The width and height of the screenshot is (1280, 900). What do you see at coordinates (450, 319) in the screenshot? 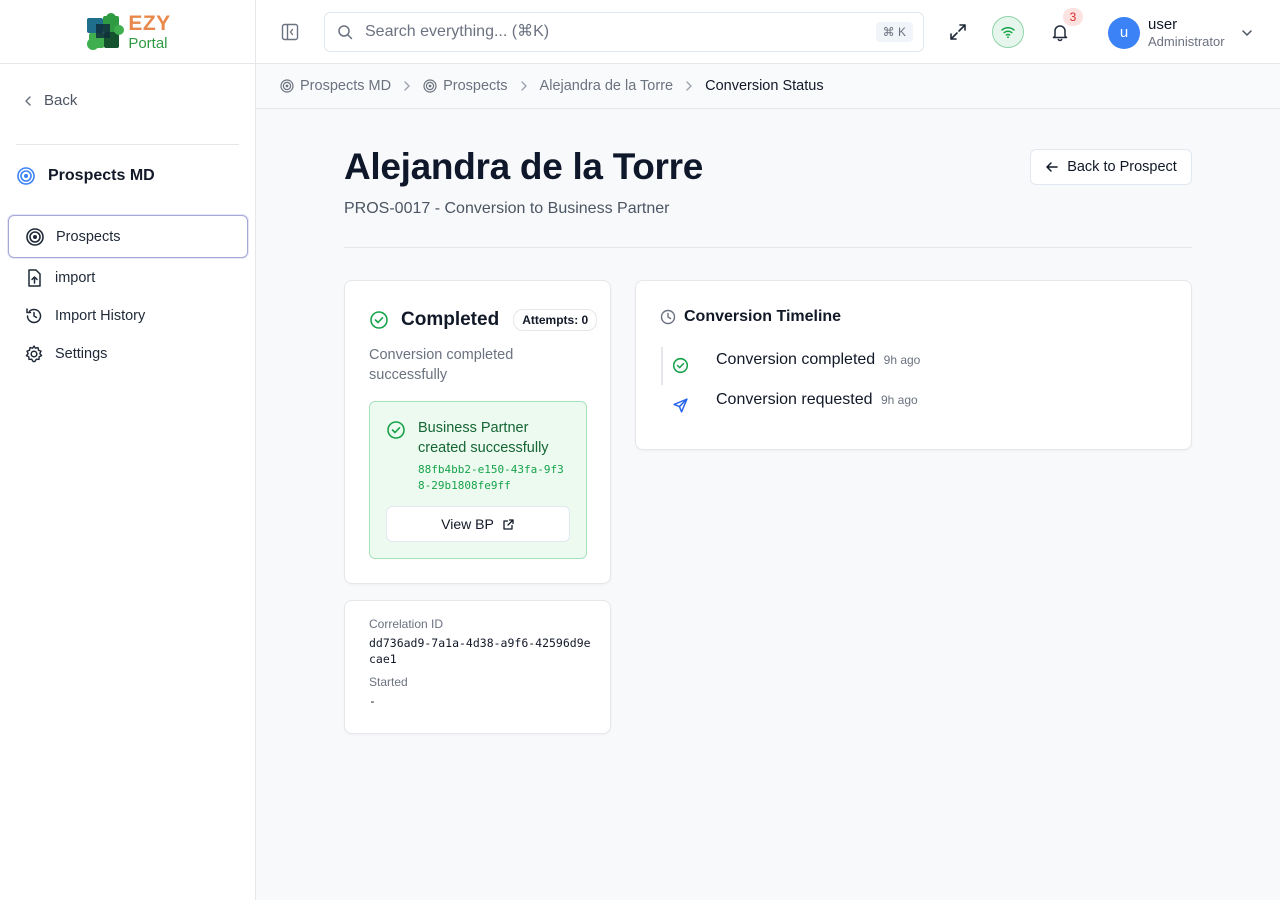
I see `status-label: Completed` at bounding box center [450, 319].